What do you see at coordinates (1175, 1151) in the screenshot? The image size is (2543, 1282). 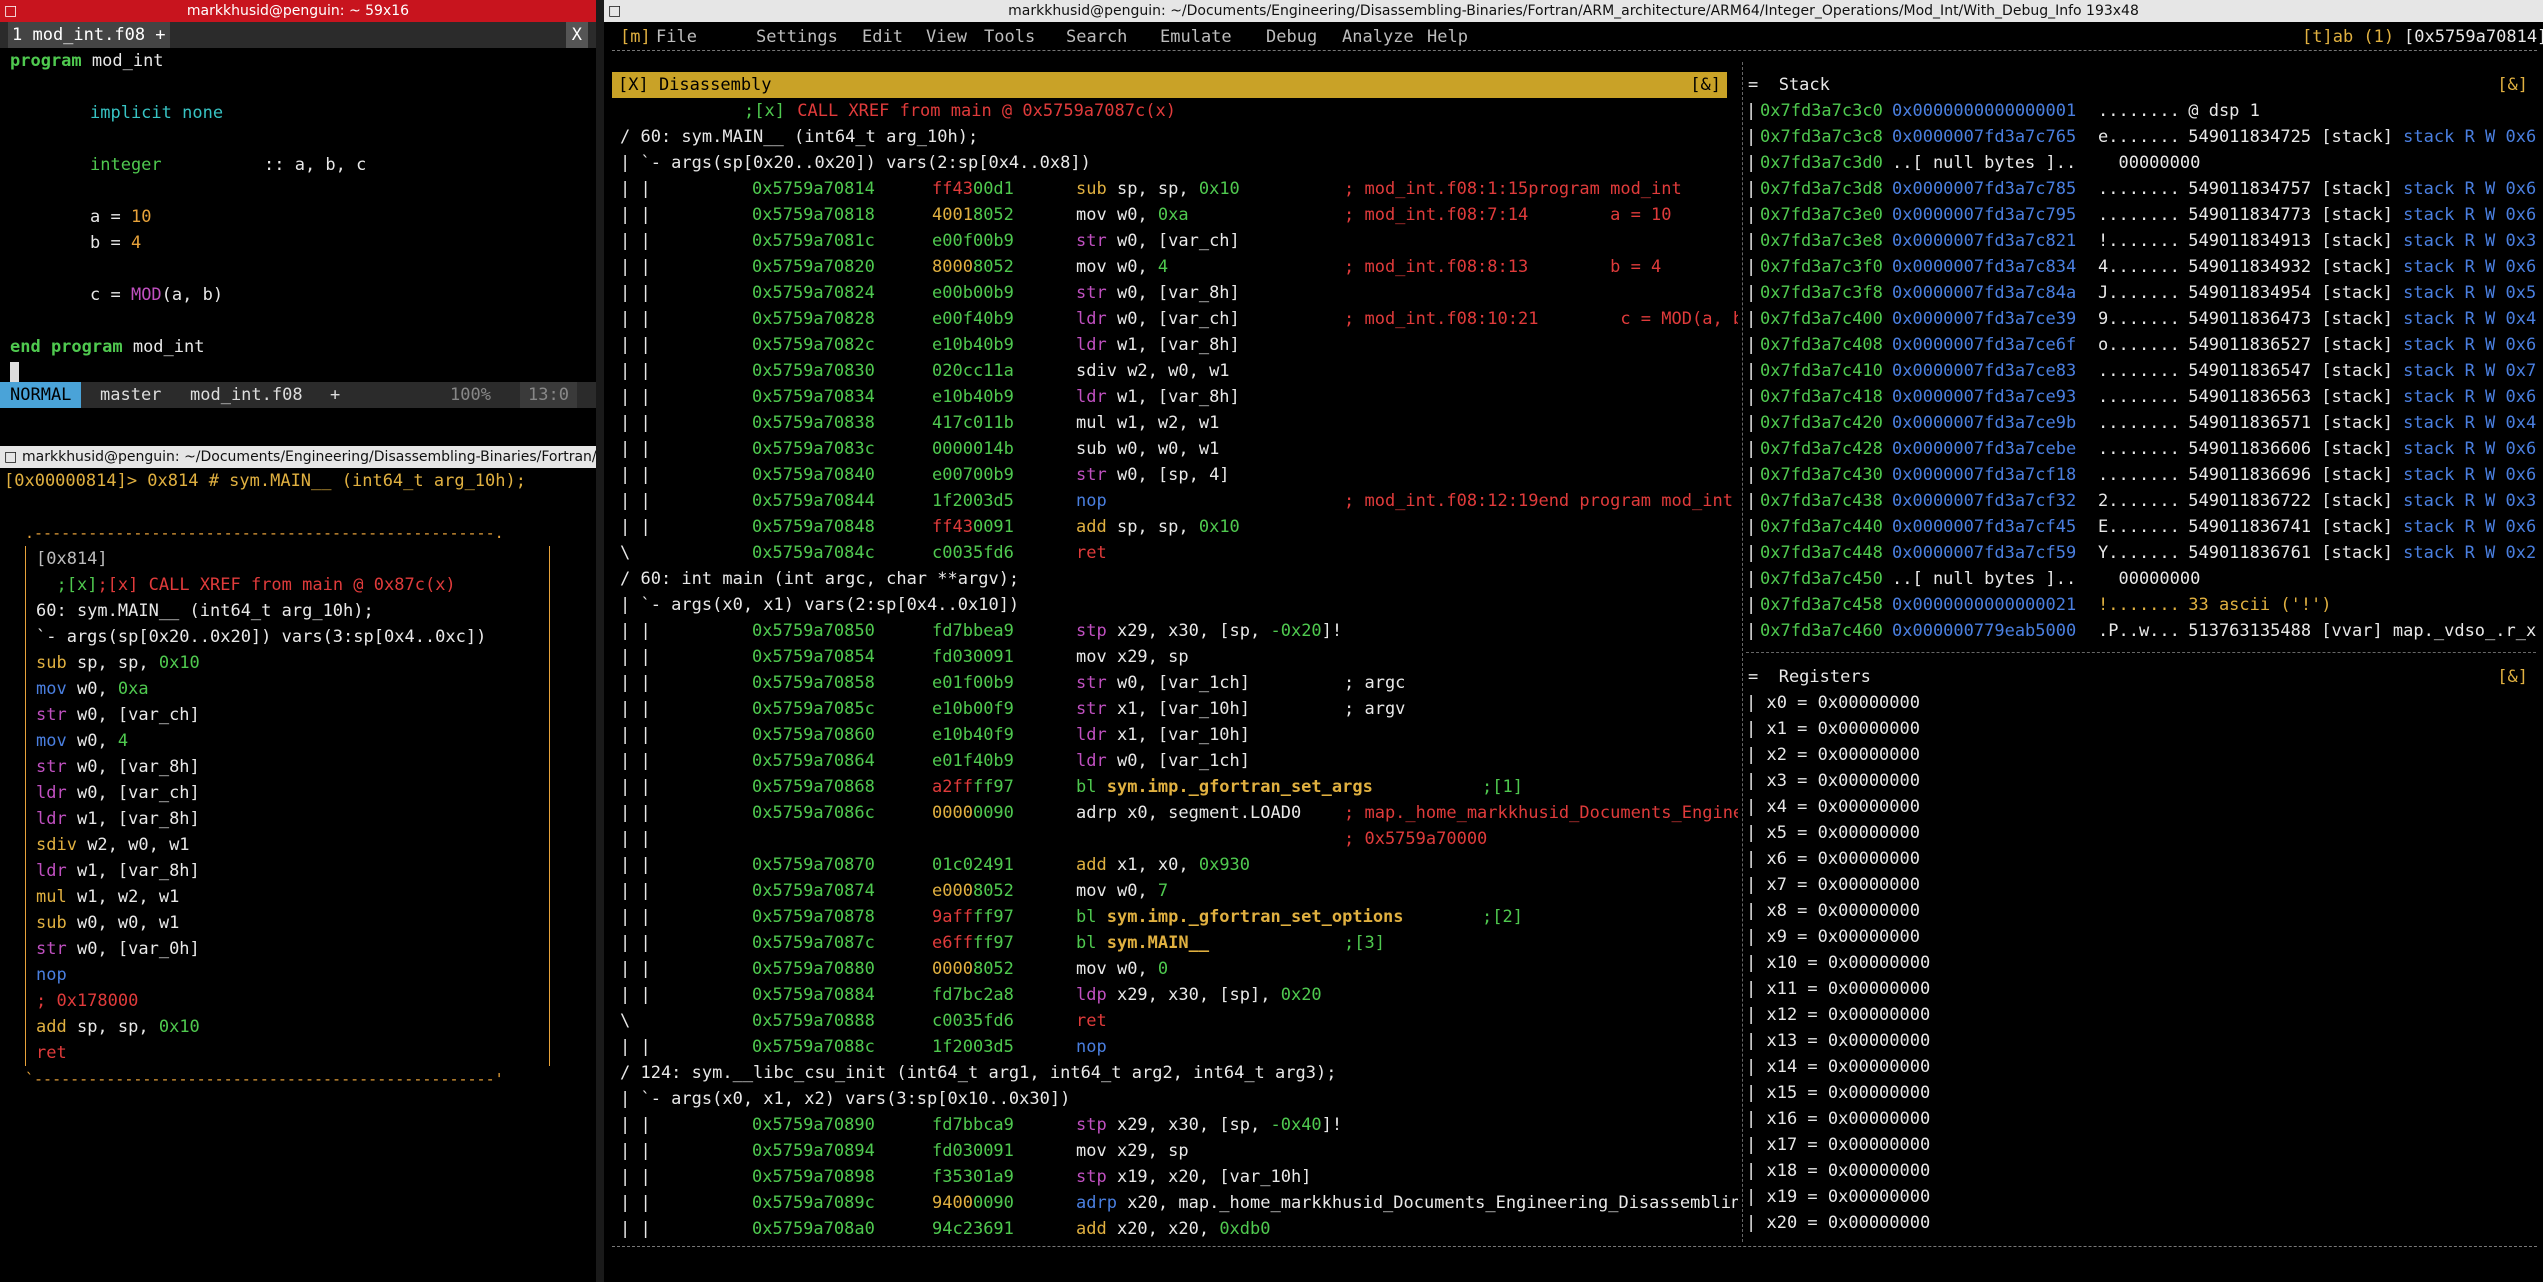 I see `disasm-row: | | 0x5759a70894 fd030091 mov x29, sp` at bounding box center [1175, 1151].